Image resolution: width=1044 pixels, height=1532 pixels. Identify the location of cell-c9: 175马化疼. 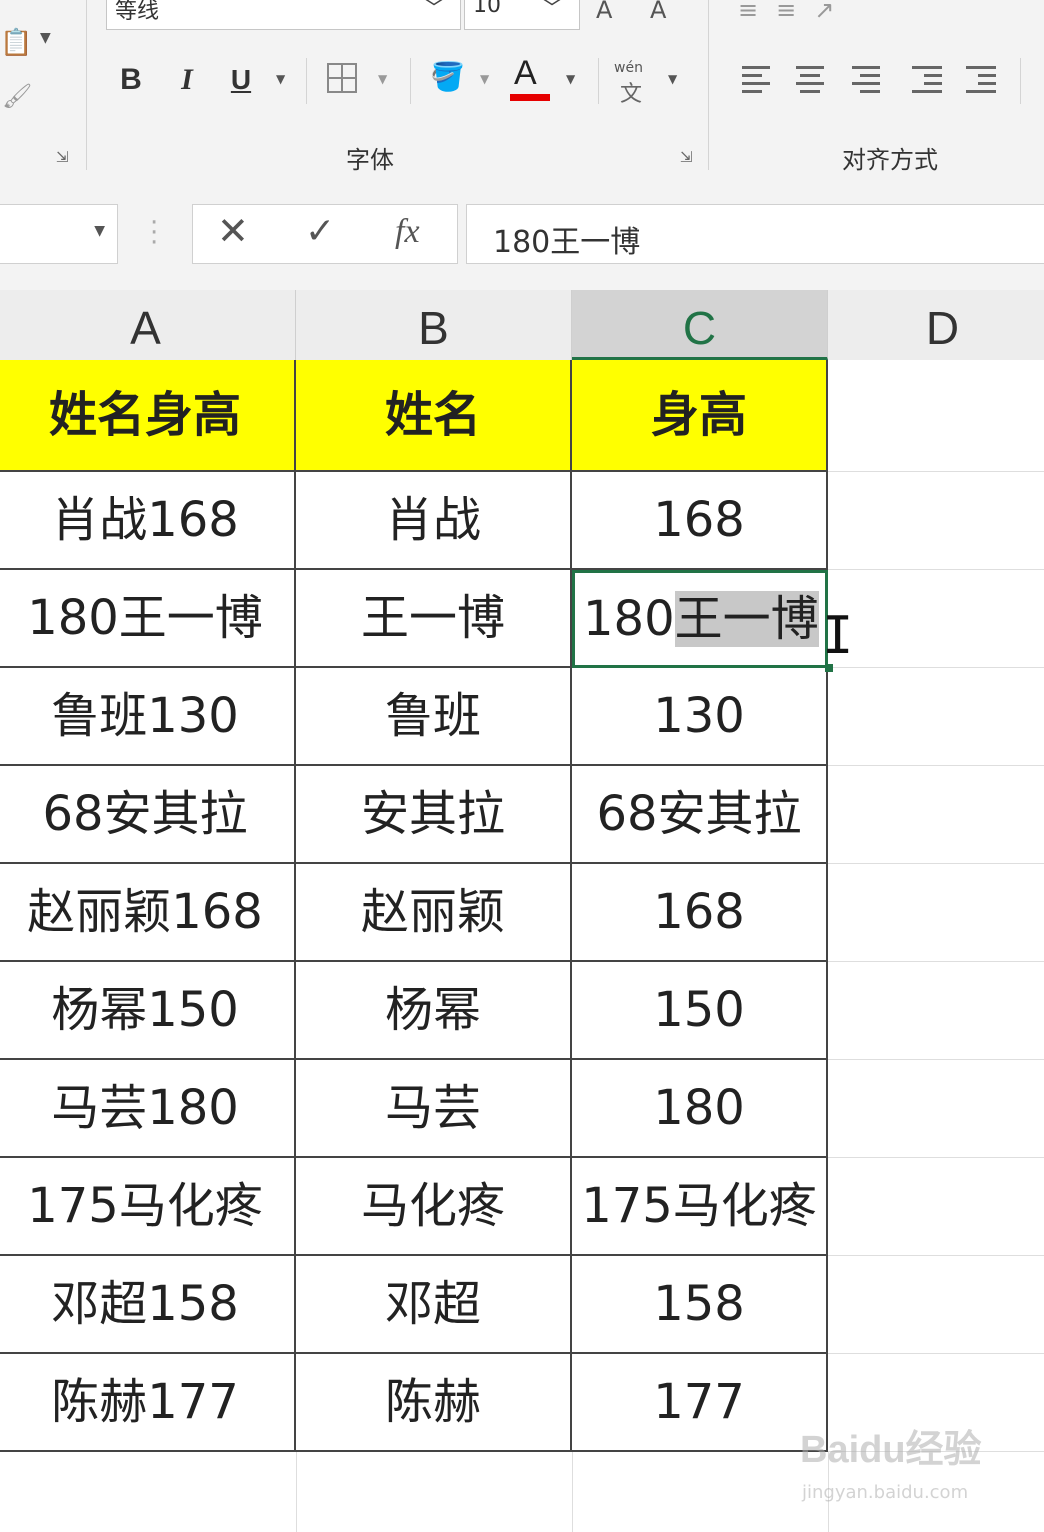
(700, 1207).